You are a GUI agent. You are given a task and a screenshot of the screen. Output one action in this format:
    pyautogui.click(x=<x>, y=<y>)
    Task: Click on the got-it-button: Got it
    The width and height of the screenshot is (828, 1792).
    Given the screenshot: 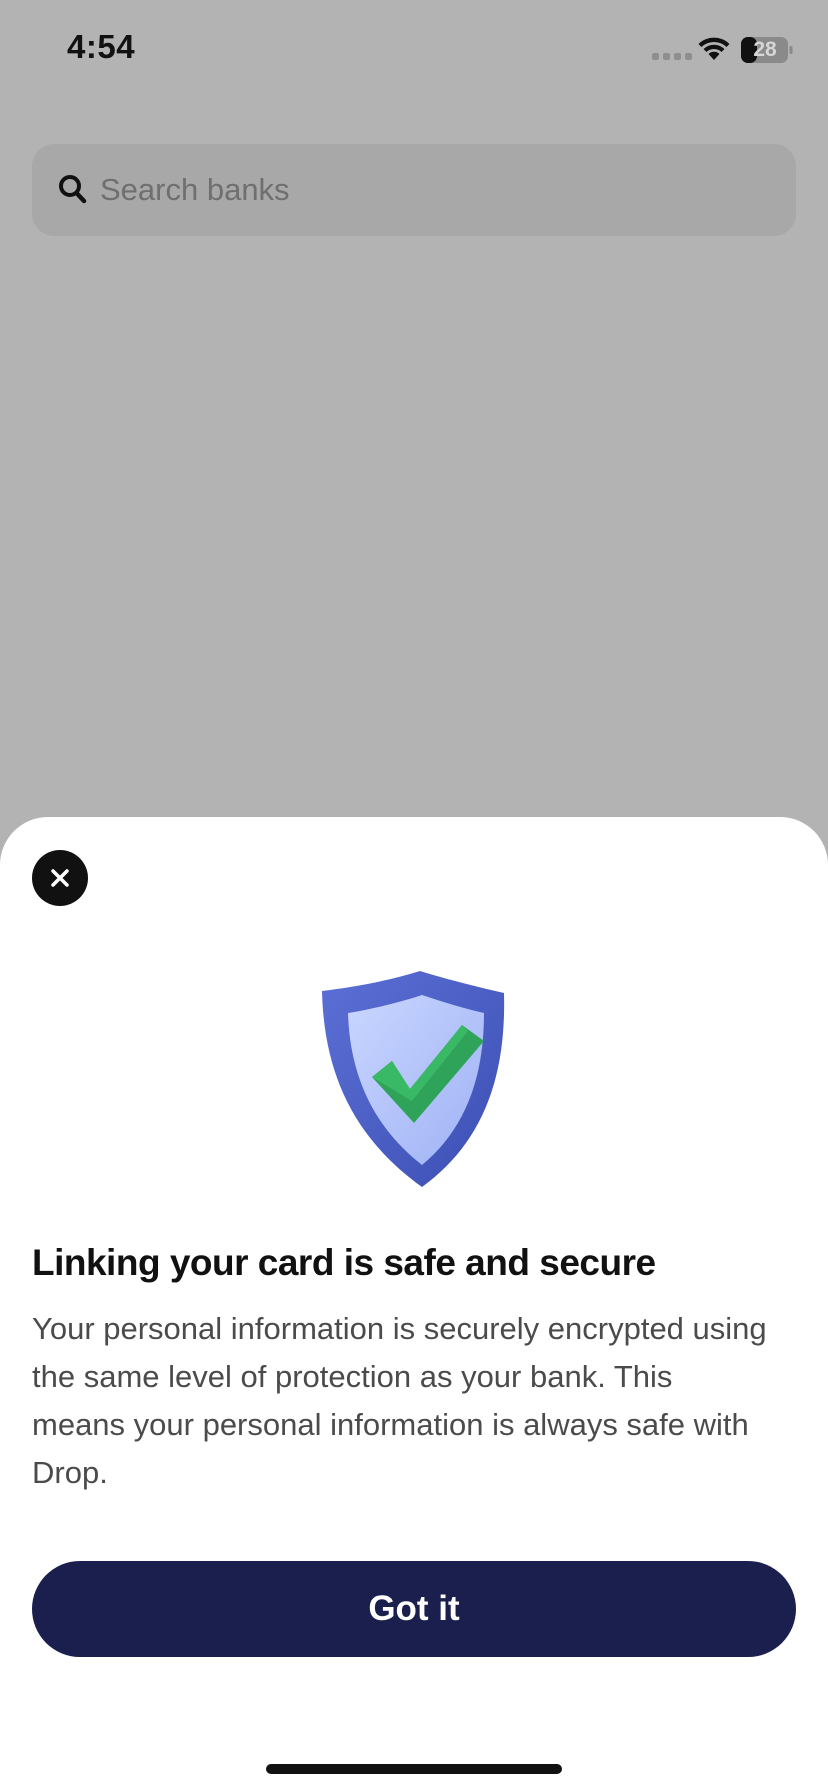 What is the action you would take?
    pyautogui.click(x=414, y=1609)
    